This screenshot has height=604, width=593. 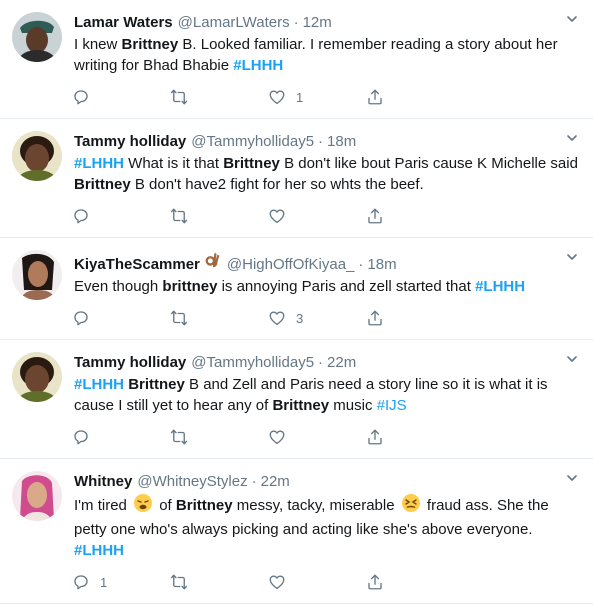 What do you see at coordinates (346, 286) in the screenshot?
I see `tweet-text-segment: is annoying Paris and zell started that` at bounding box center [346, 286].